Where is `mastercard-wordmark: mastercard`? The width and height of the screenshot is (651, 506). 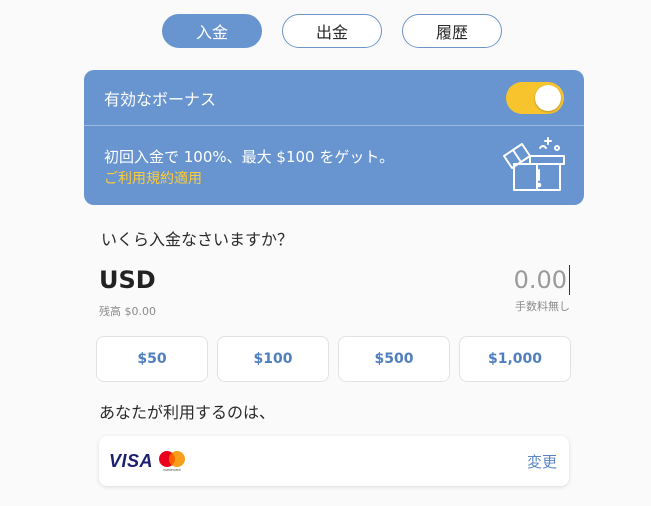
mastercard-wordmark: mastercard is located at coordinates (172, 470).